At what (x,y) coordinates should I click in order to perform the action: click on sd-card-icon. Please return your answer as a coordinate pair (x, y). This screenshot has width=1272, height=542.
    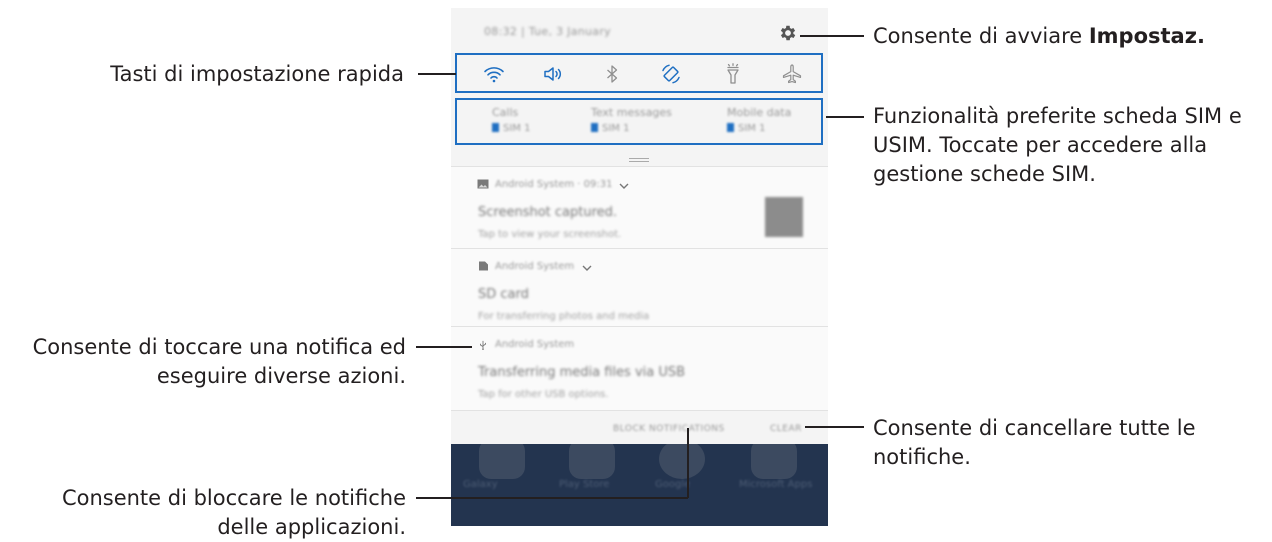
    Looking at the image, I should click on (483, 266).